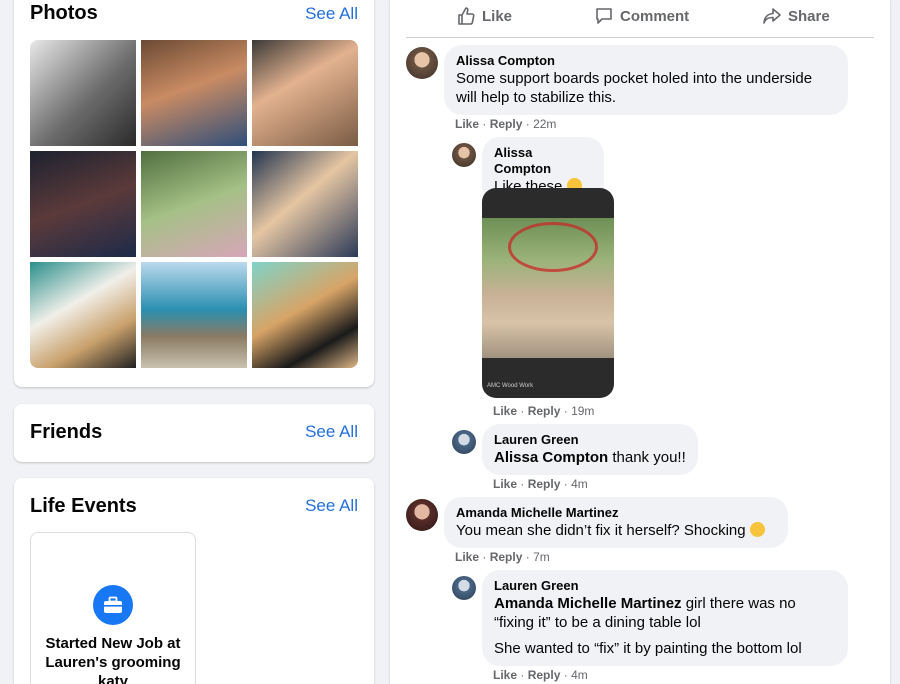  Describe the element at coordinates (510, 386) in the screenshot. I see `image-caption: AMC Wood Work` at that location.